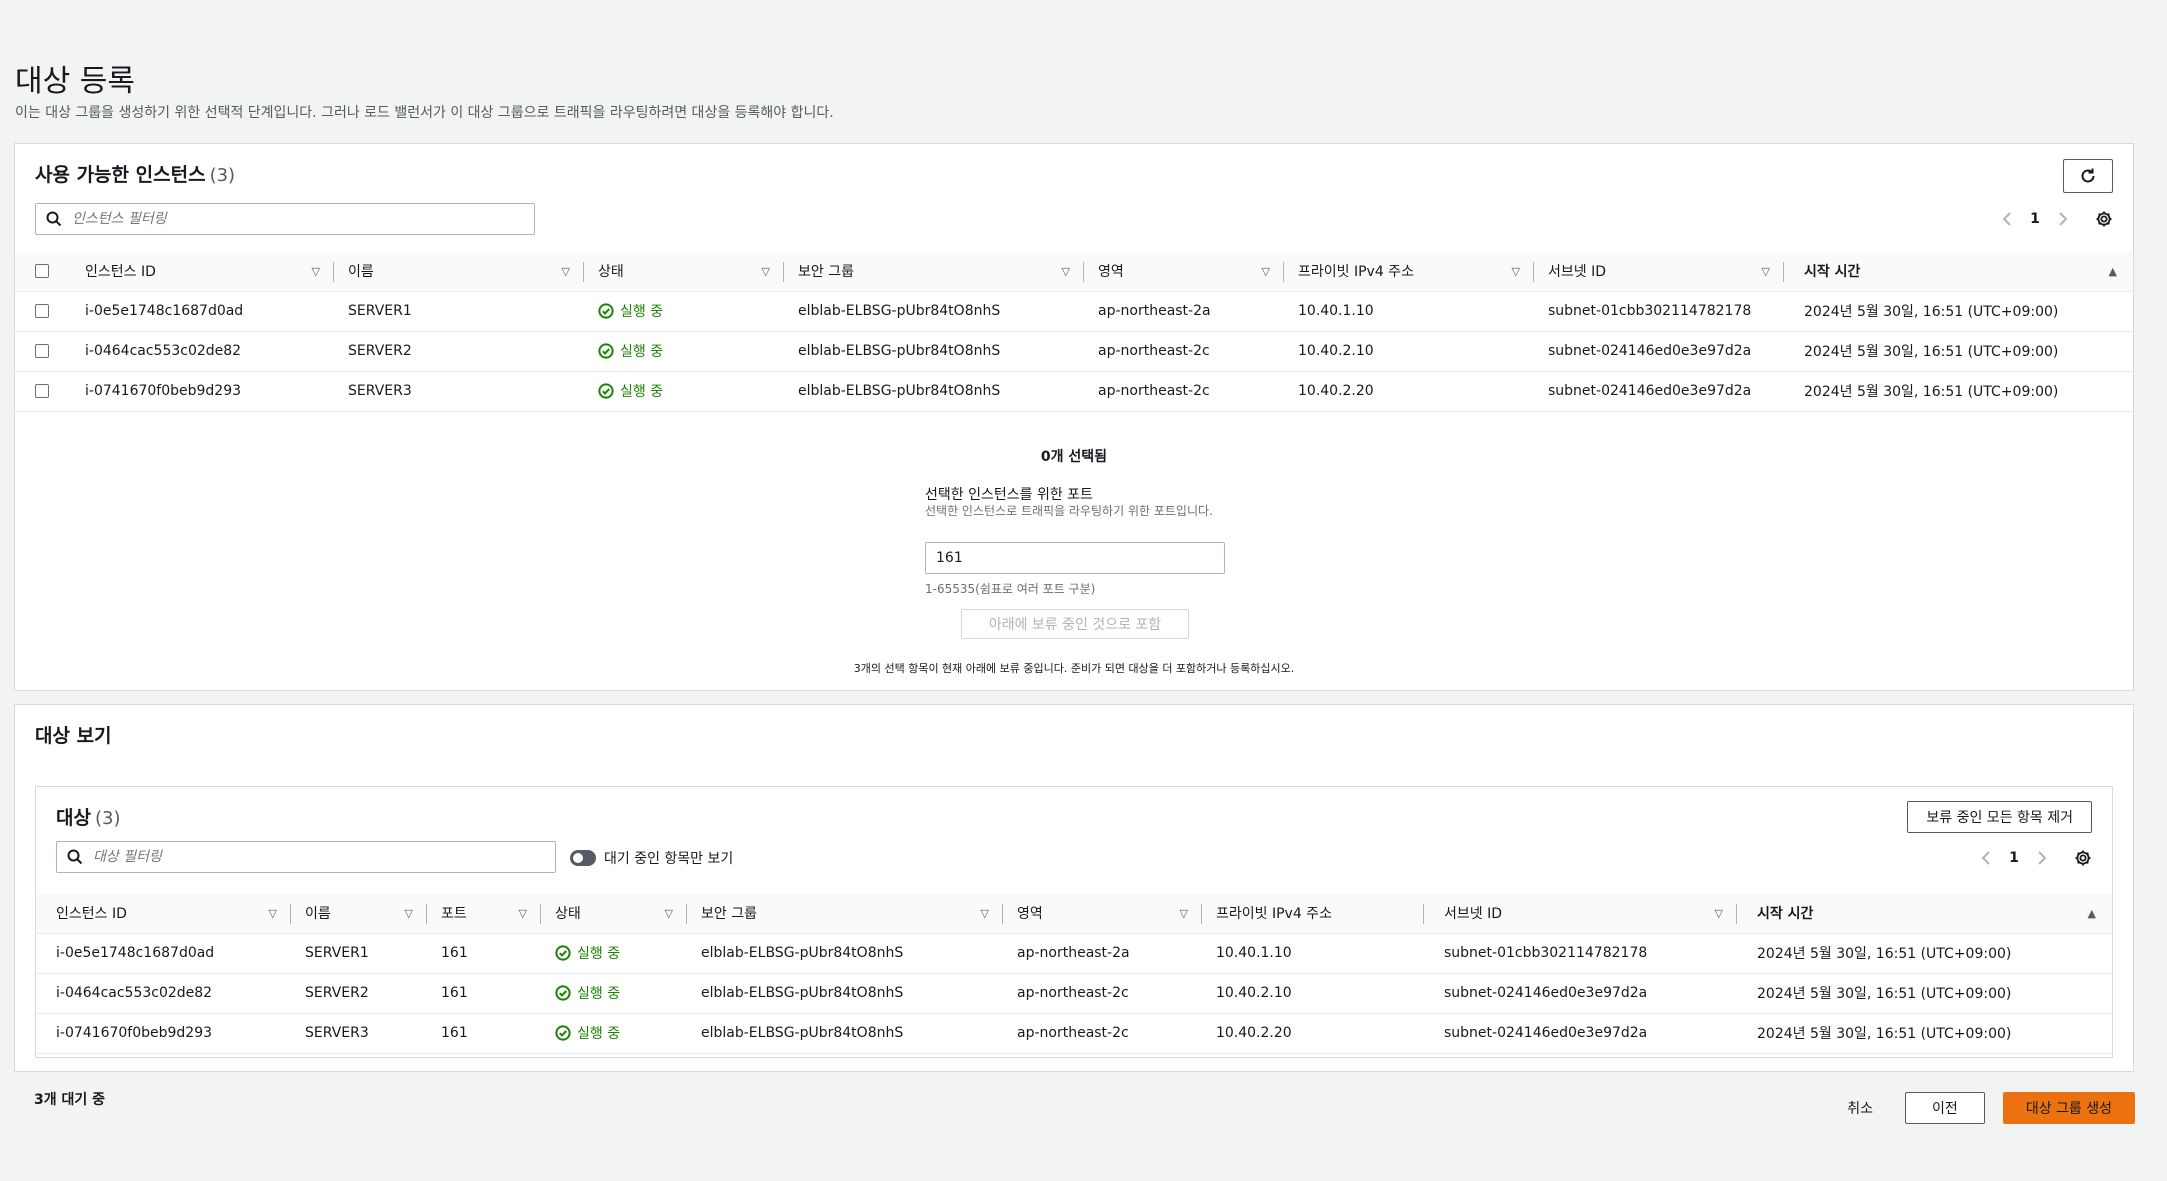 The width and height of the screenshot is (2167, 1181). I want to click on target-filter, so click(306, 857).